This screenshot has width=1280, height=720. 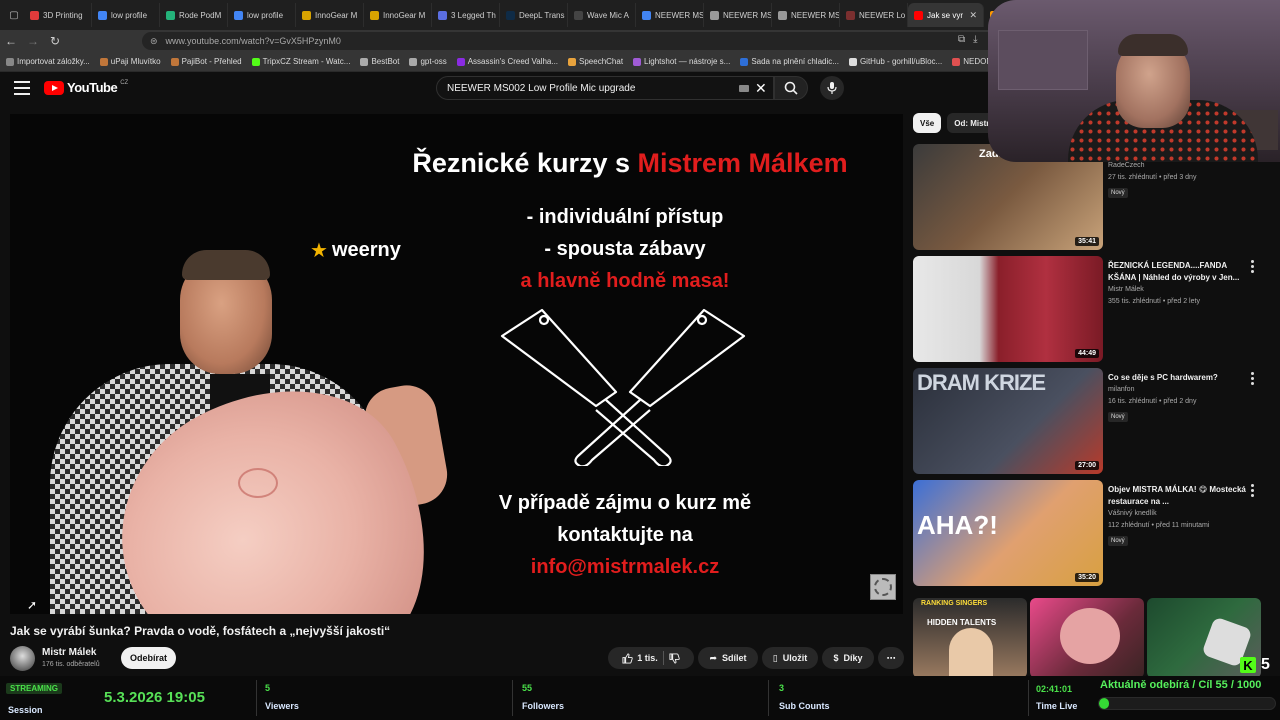 I want to click on search-input: NEEWER MS002 Low Profile Mic upgrade ✕, so click(x=605, y=88).